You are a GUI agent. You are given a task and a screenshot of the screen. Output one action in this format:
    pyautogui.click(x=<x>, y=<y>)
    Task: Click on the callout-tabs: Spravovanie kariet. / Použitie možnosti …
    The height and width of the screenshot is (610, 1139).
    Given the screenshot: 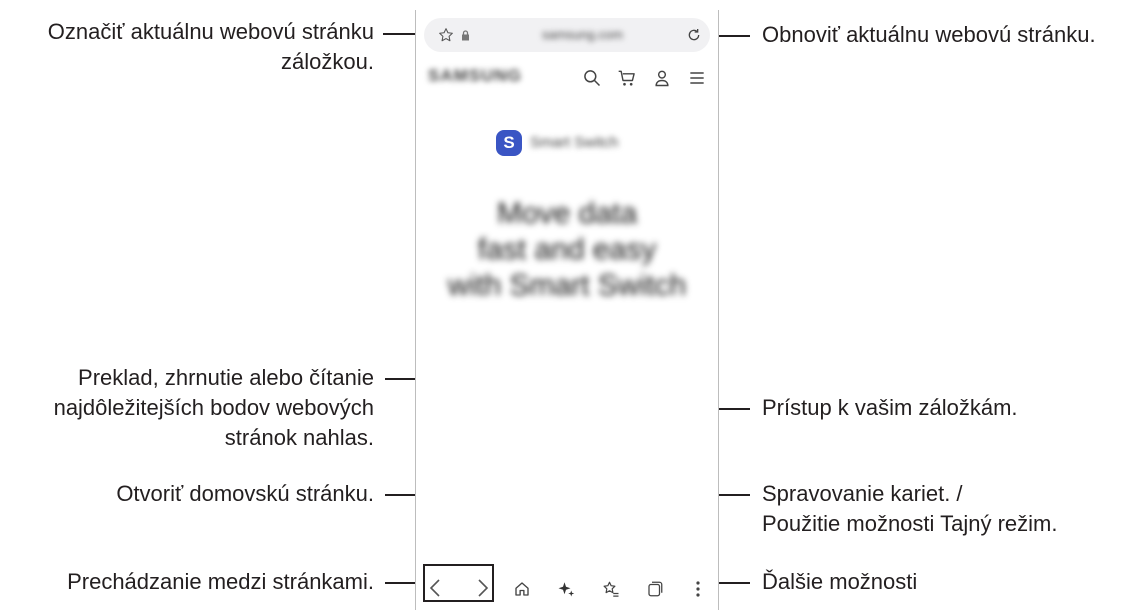 What is the action you would take?
    pyautogui.click(x=910, y=508)
    